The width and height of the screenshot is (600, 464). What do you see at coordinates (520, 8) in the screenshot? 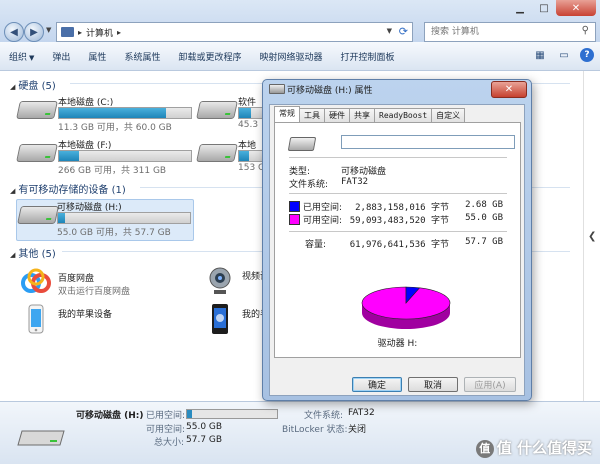
I see `minimize-button: ▁` at bounding box center [520, 8].